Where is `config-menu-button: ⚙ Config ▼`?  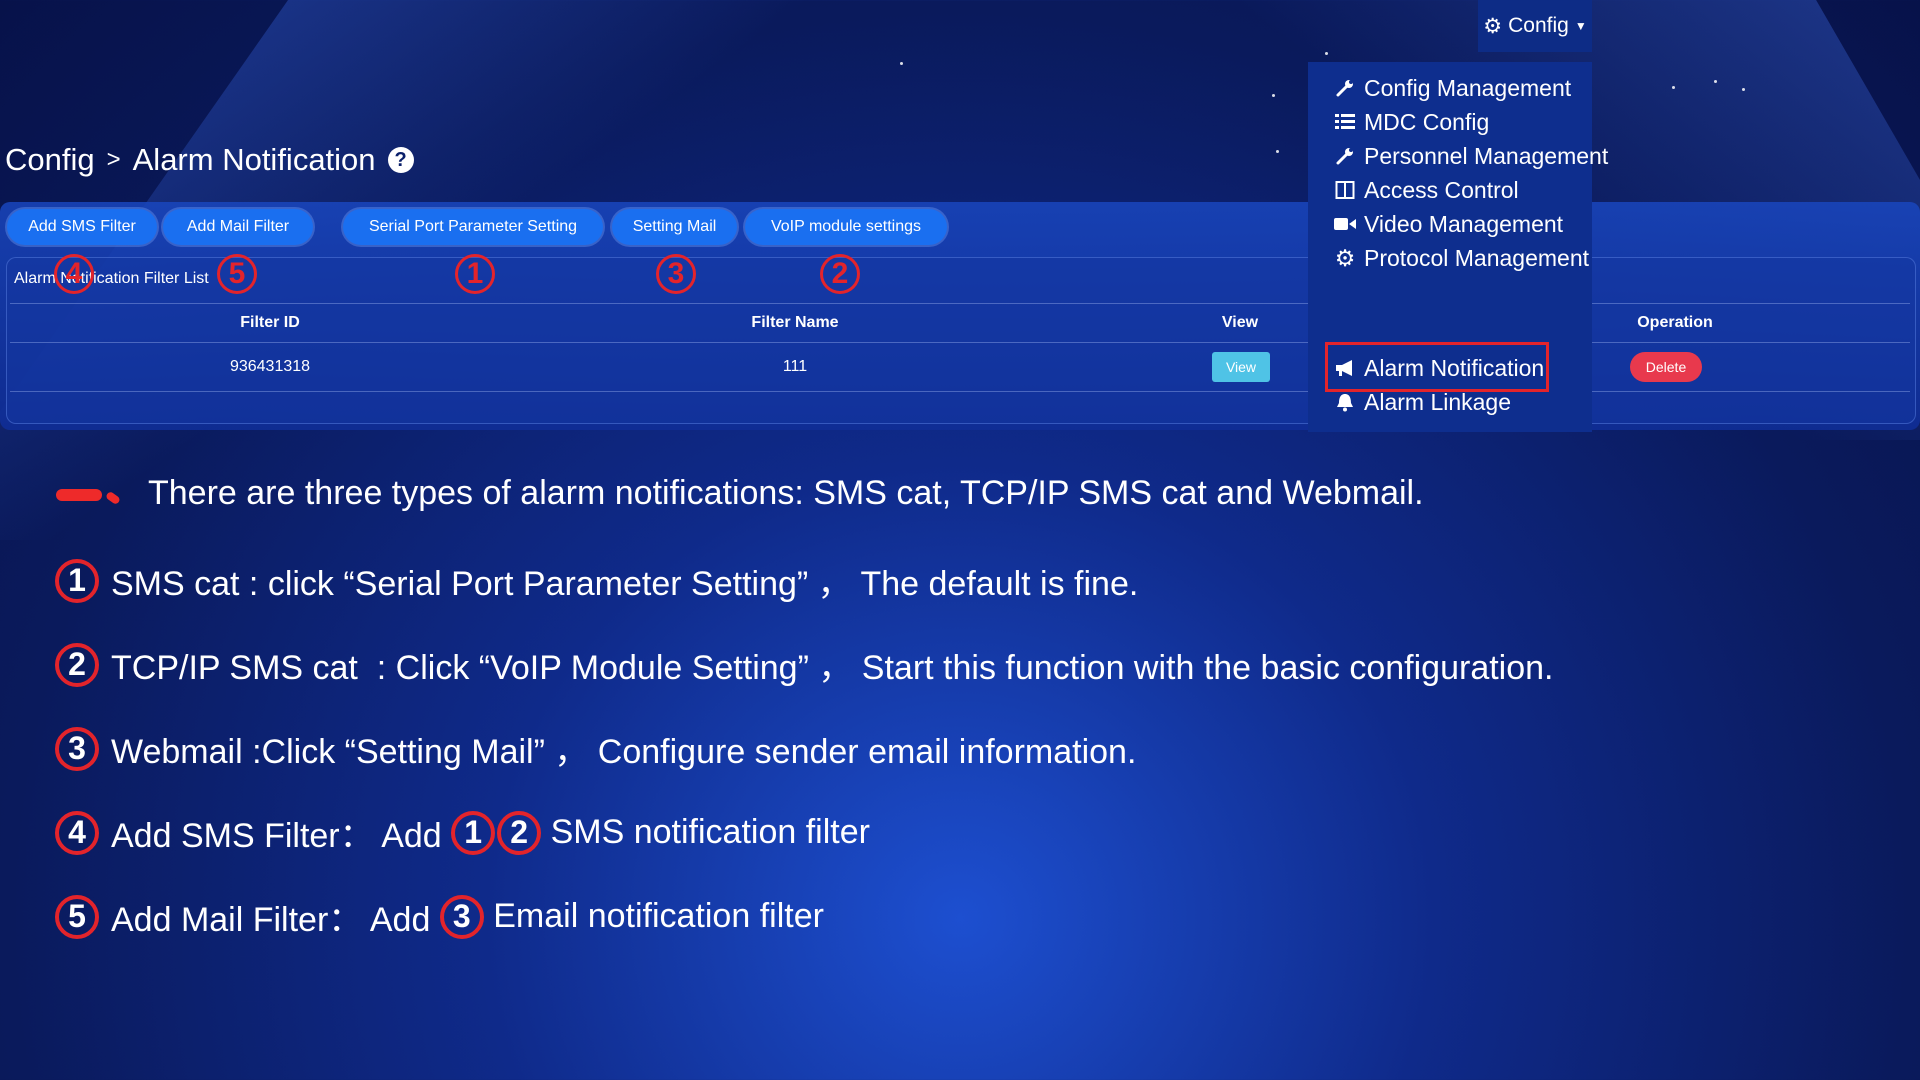
config-menu-button: ⚙ Config ▼ is located at coordinates (1535, 26).